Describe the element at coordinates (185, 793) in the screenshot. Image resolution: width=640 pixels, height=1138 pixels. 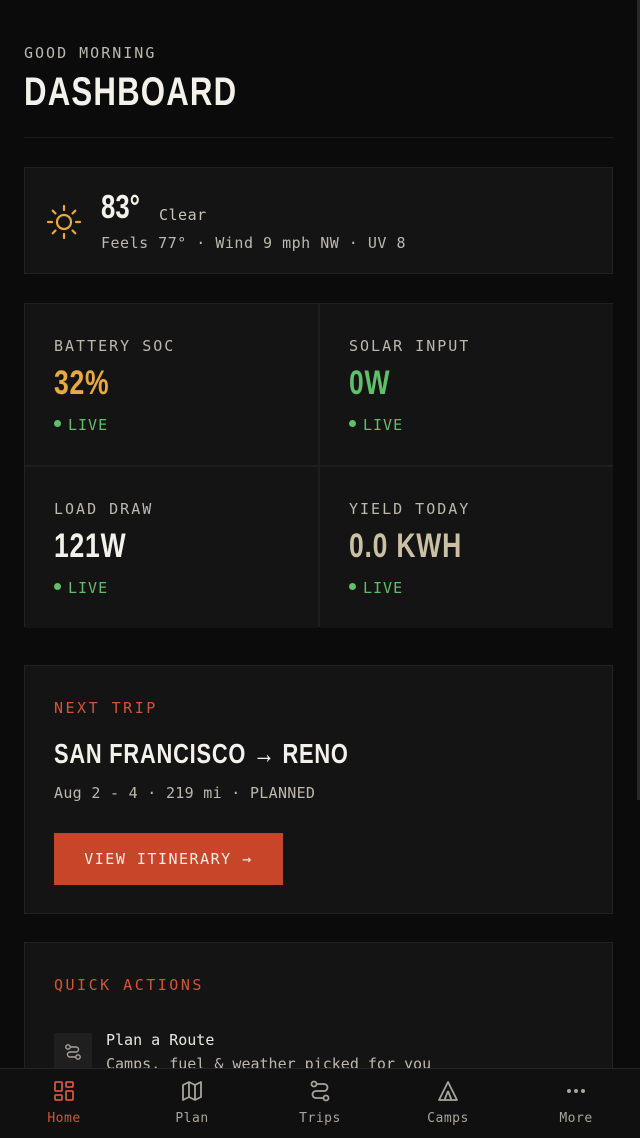
I see `trip-meta: Aug 2 - 4 · 219 mi · PLANNED` at that location.